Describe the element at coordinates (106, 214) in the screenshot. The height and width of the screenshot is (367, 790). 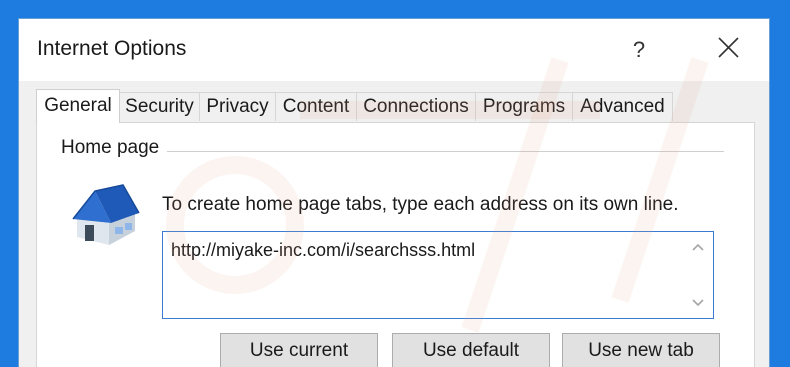
I see `home-house-icon` at that location.